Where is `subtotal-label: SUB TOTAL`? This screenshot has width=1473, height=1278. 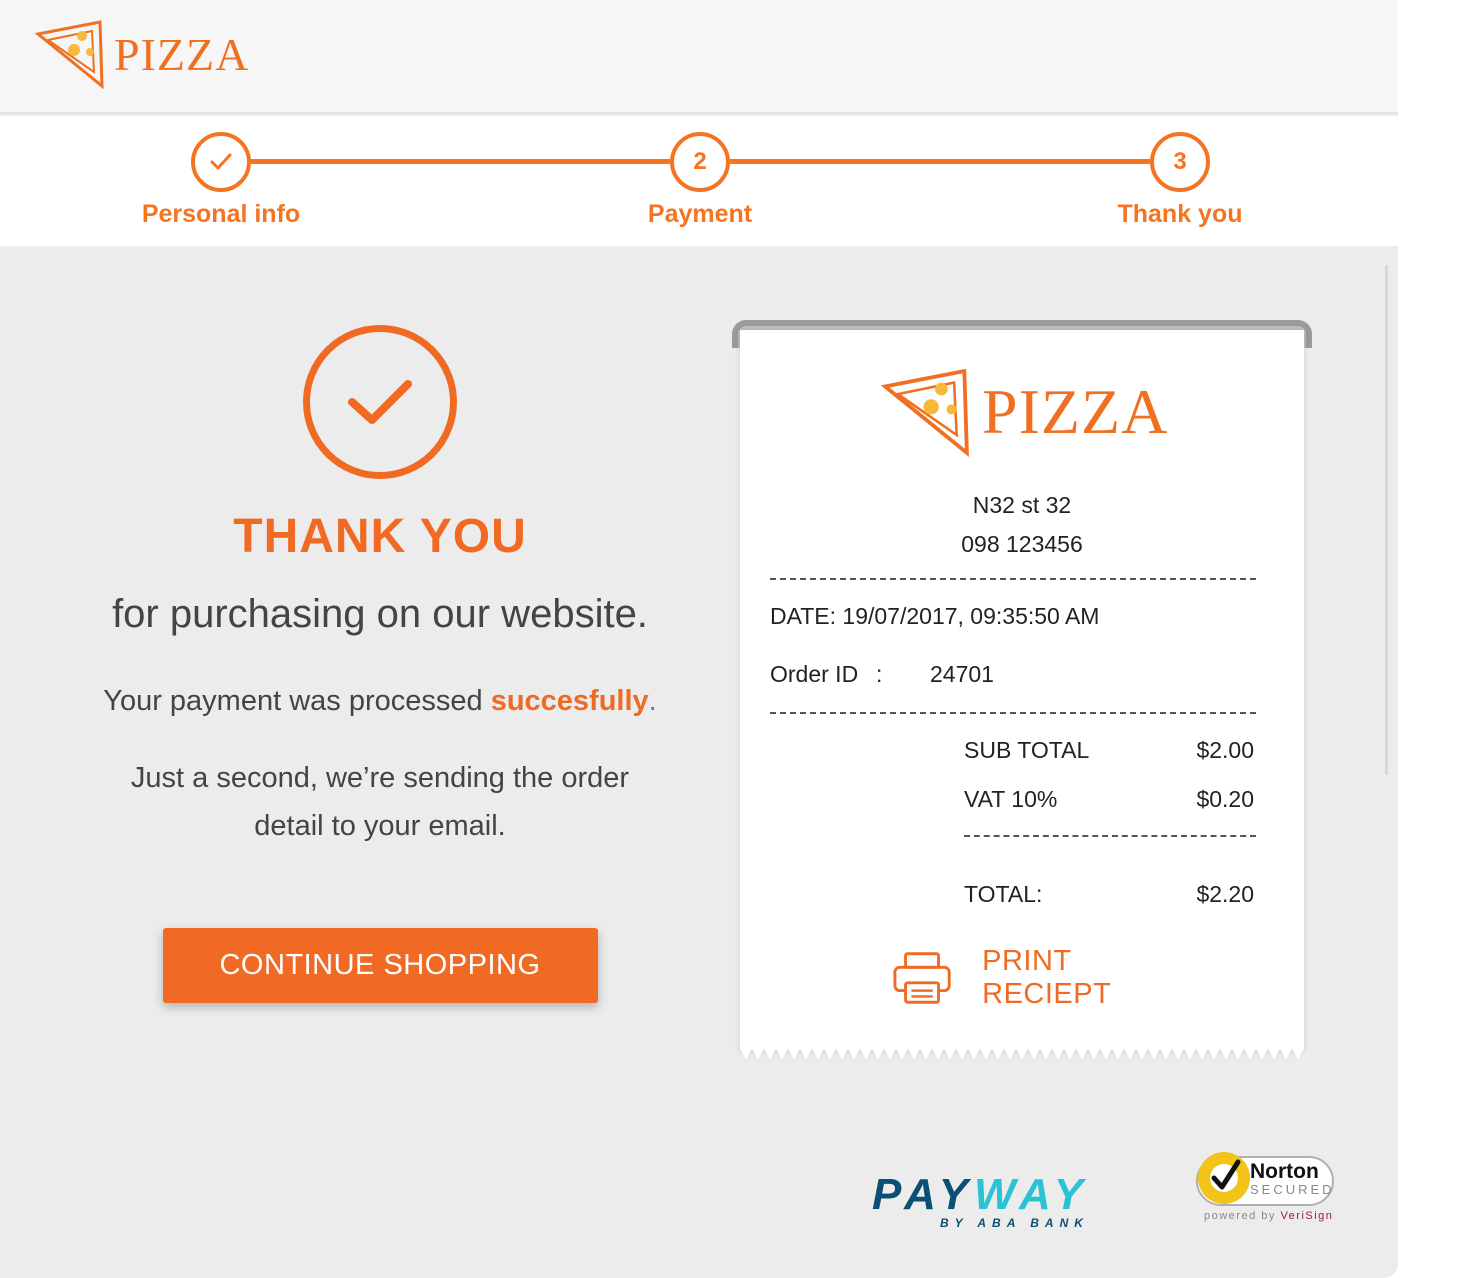 subtotal-label: SUB TOTAL is located at coordinates (1027, 750).